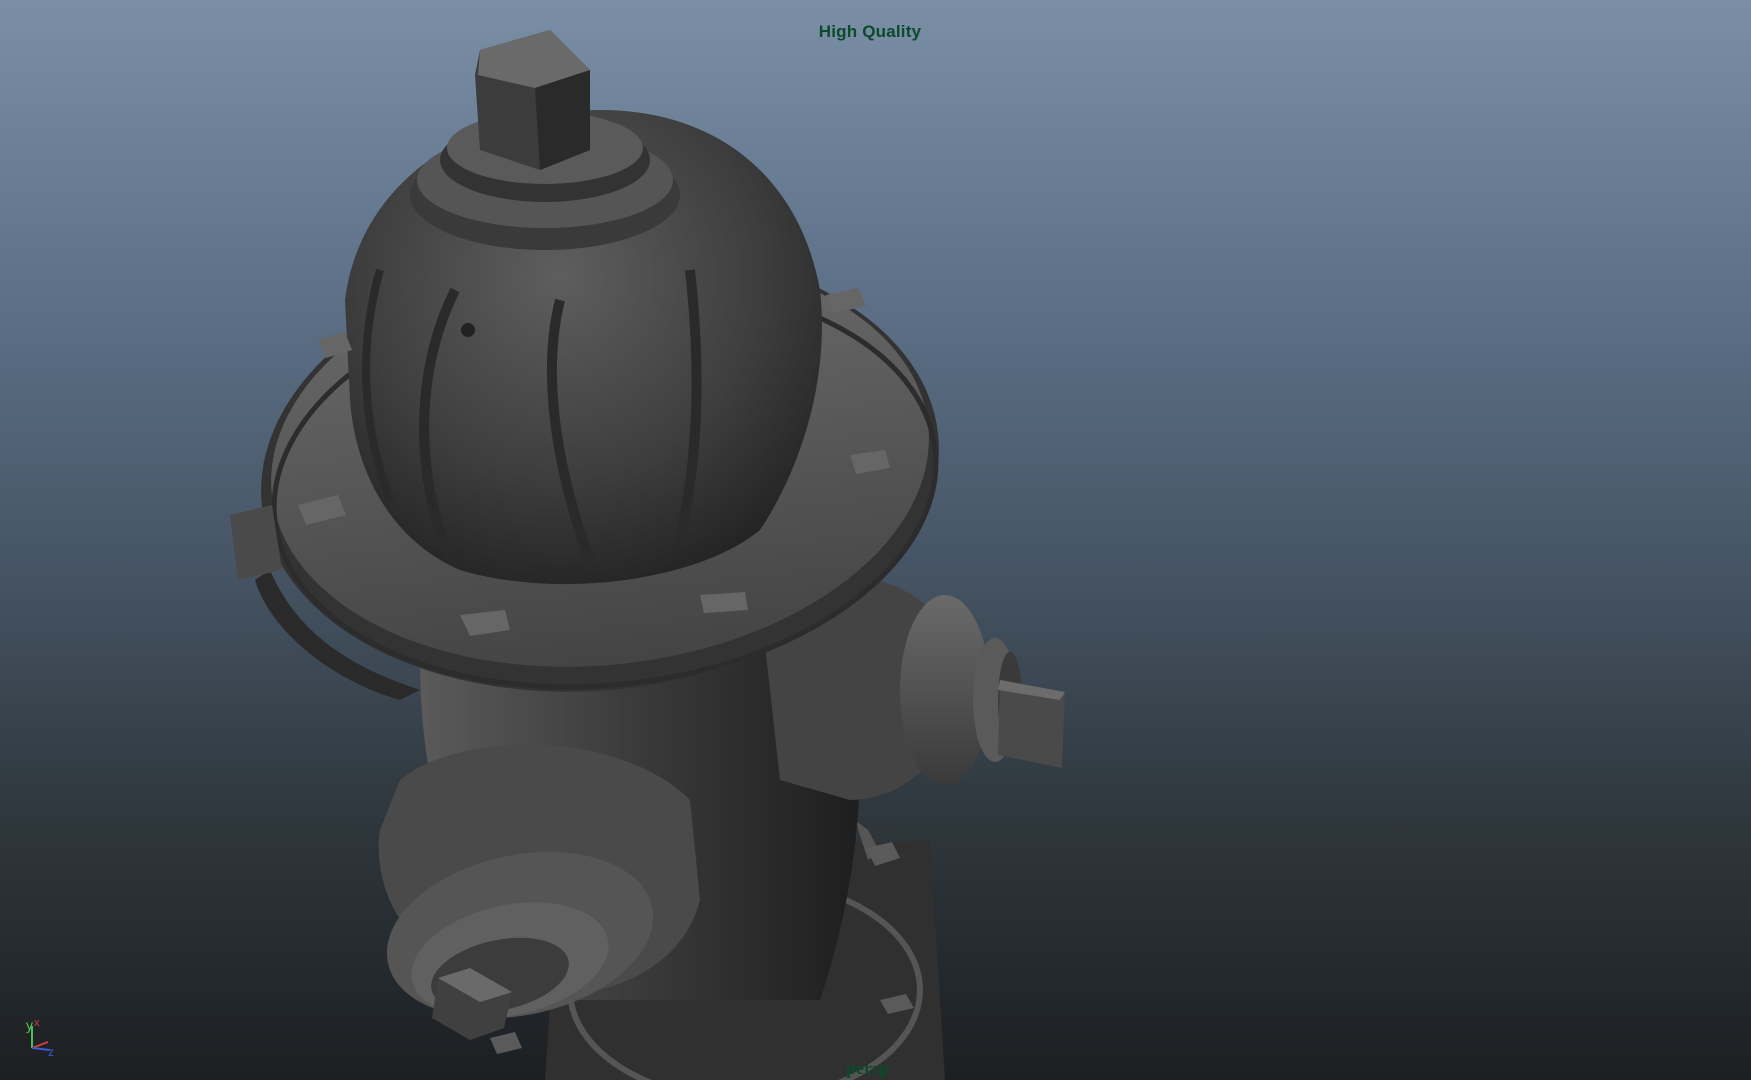  Describe the element at coordinates (532, 100) in the screenshot. I see `operating-nut` at that location.